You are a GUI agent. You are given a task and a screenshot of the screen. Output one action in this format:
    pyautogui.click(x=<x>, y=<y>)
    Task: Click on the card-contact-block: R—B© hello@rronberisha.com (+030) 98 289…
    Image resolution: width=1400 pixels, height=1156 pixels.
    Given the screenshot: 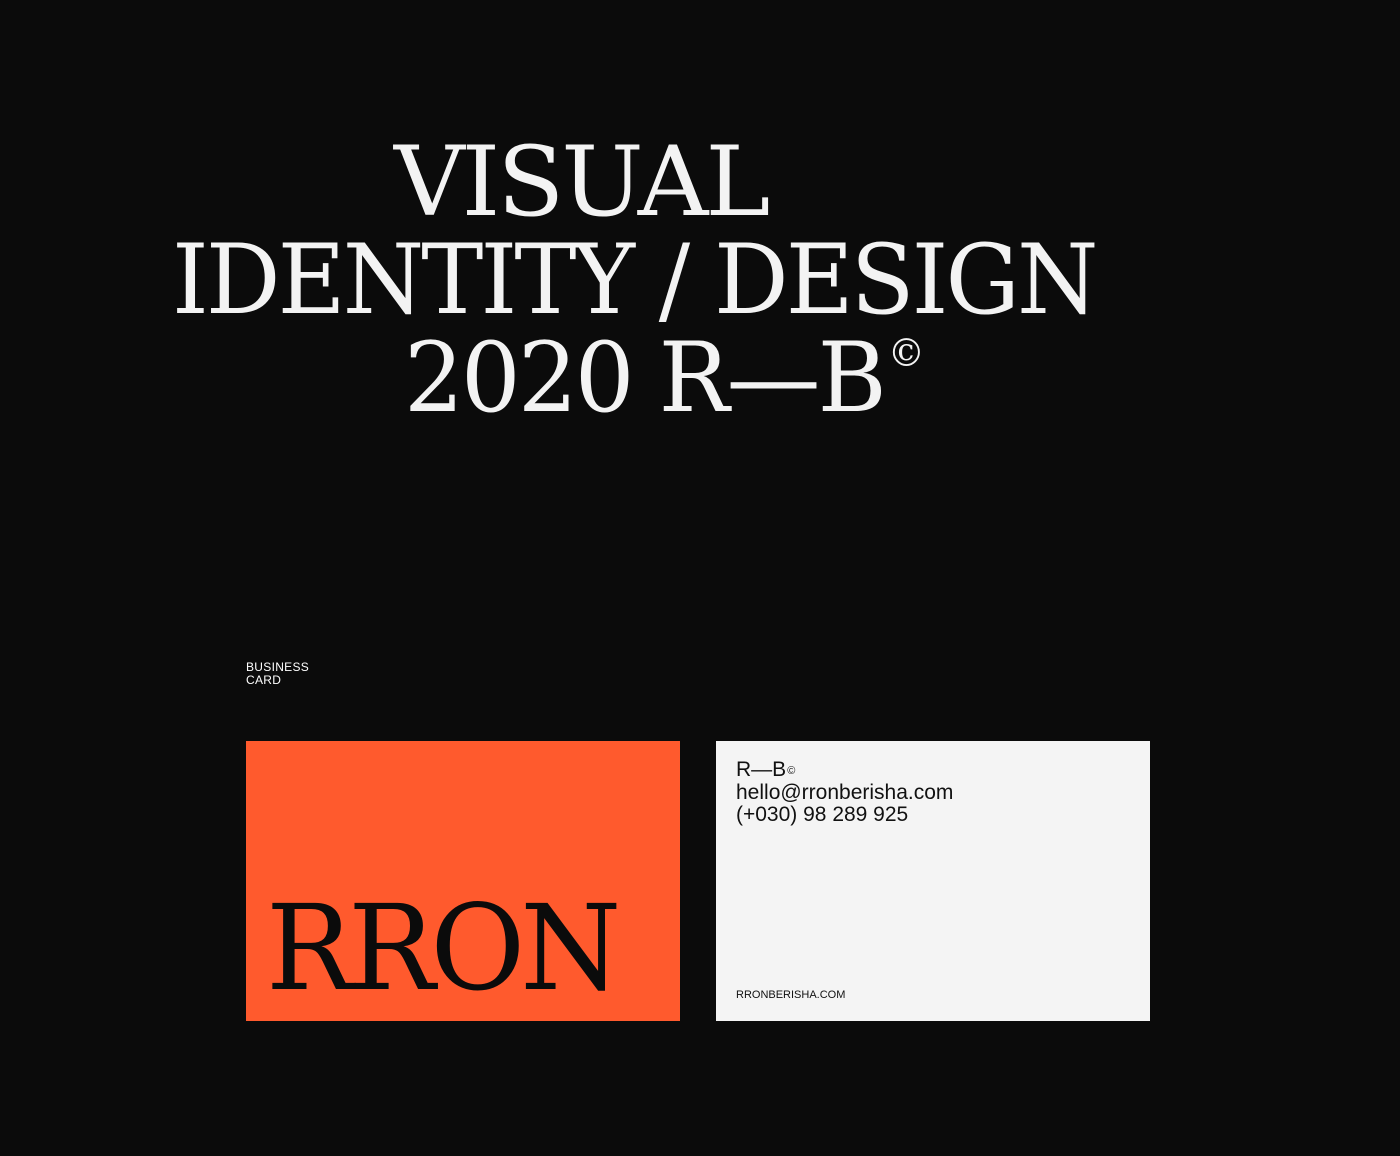 What is the action you would take?
    pyautogui.click(x=845, y=792)
    